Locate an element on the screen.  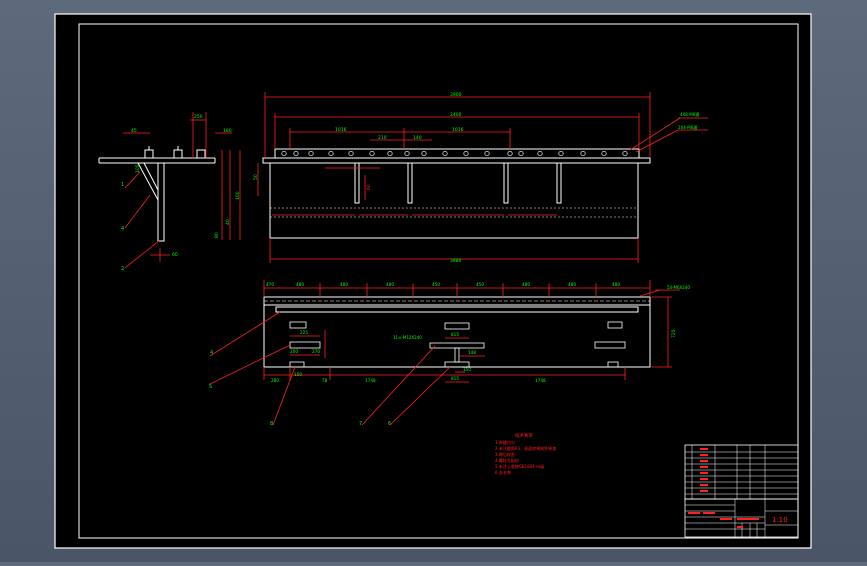
plan-dim-815-bottom: 815 is located at coordinates (455, 378).